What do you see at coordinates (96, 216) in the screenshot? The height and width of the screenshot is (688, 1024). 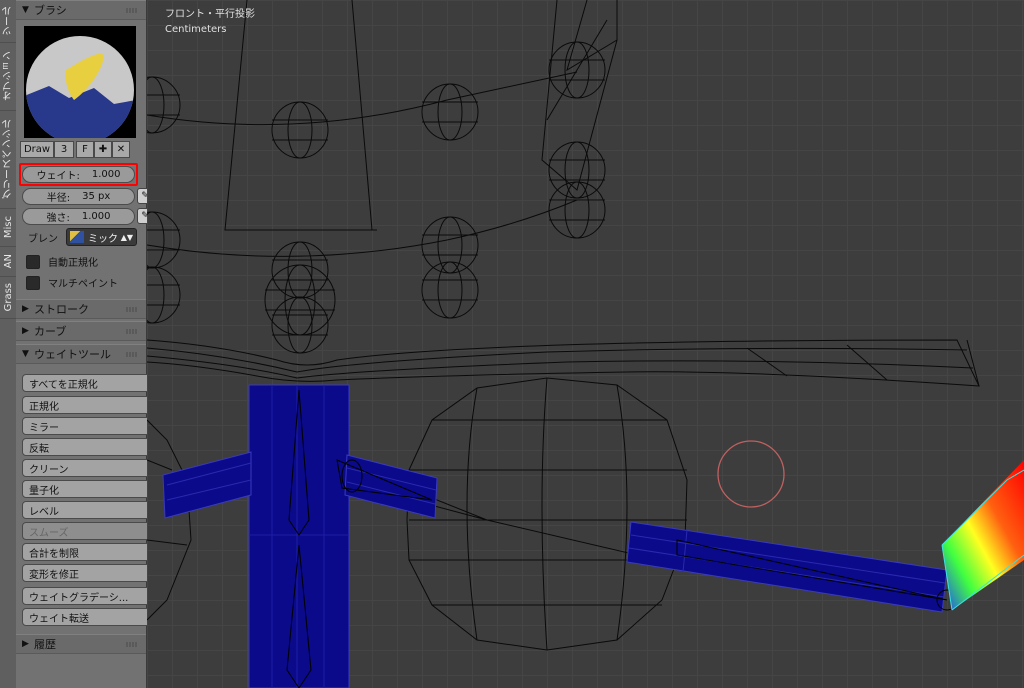 I see `strength-value: 1.000` at bounding box center [96, 216].